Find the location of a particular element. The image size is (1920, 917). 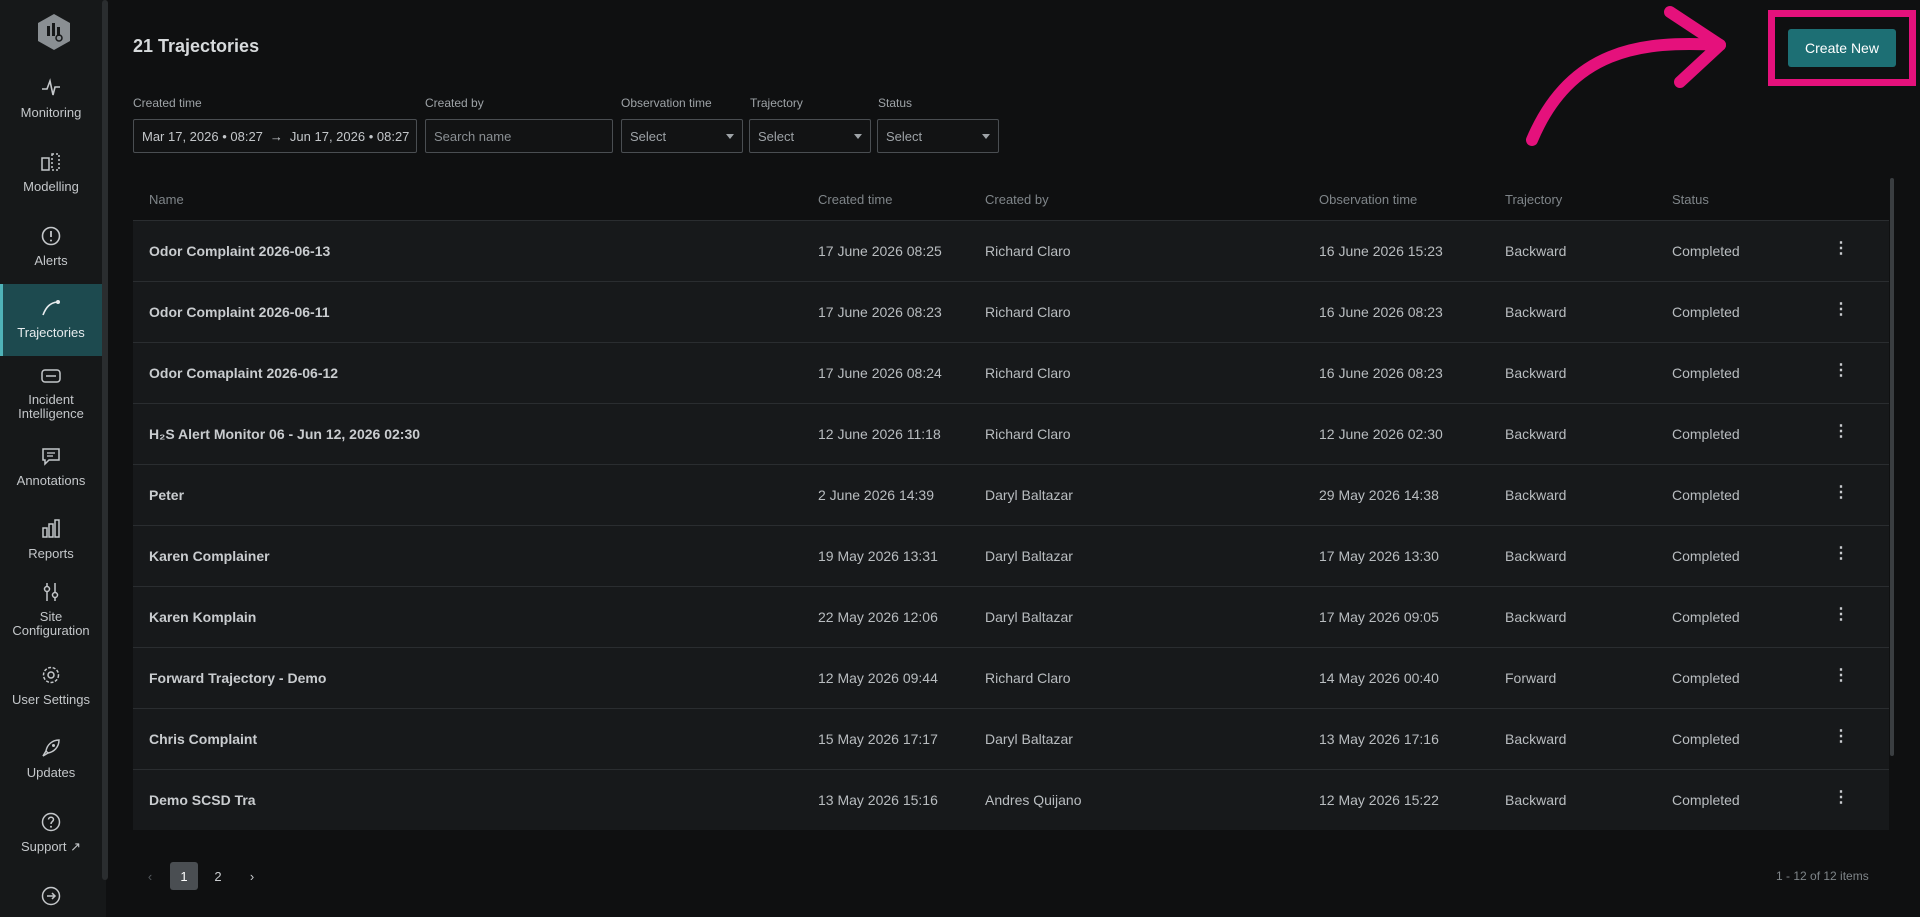

sidebar-scrollbar is located at coordinates (105, 440).